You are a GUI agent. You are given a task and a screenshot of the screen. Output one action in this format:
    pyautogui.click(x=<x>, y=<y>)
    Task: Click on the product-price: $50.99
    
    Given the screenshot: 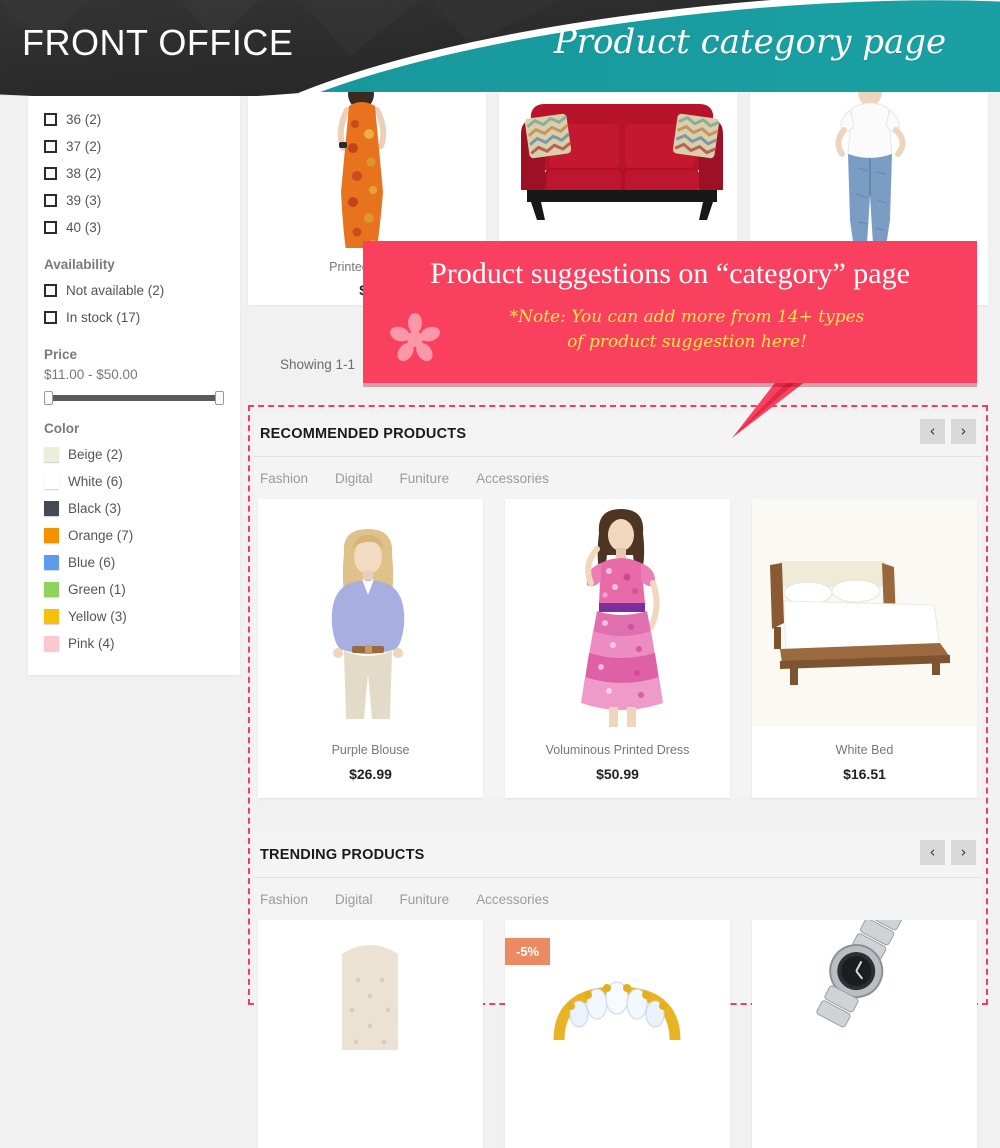 What is the action you would take?
    pyautogui.click(x=617, y=774)
    